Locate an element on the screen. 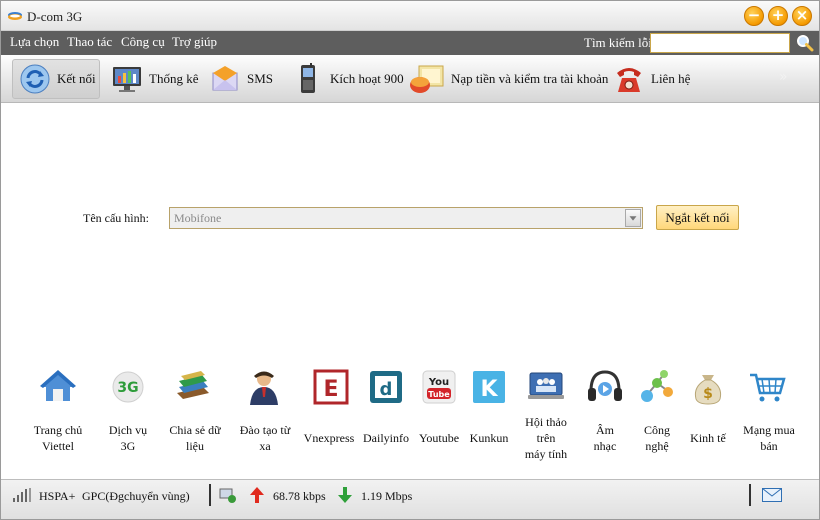  operator-name: GPC(Đgchuyển vùng) is located at coordinates (136, 496).